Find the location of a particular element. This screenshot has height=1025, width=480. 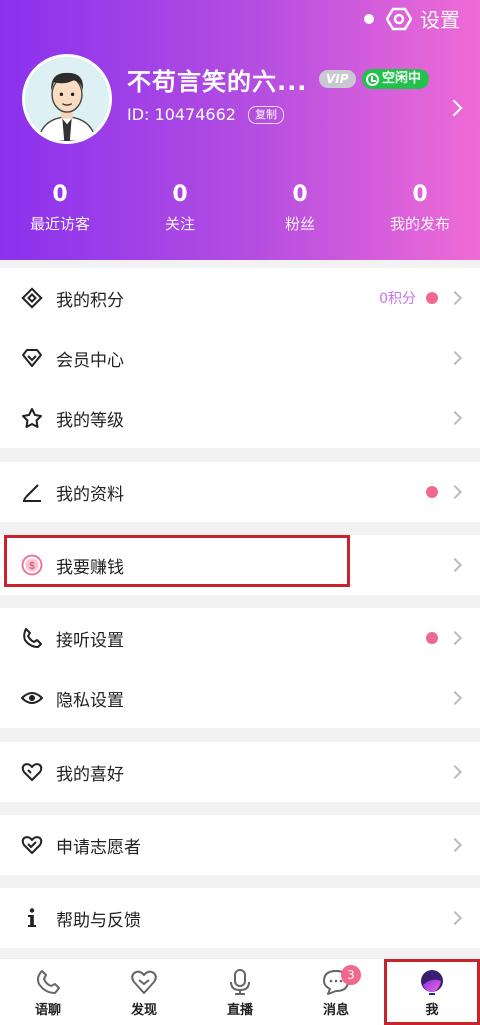

settings-button: 设置 is located at coordinates (412, 18).